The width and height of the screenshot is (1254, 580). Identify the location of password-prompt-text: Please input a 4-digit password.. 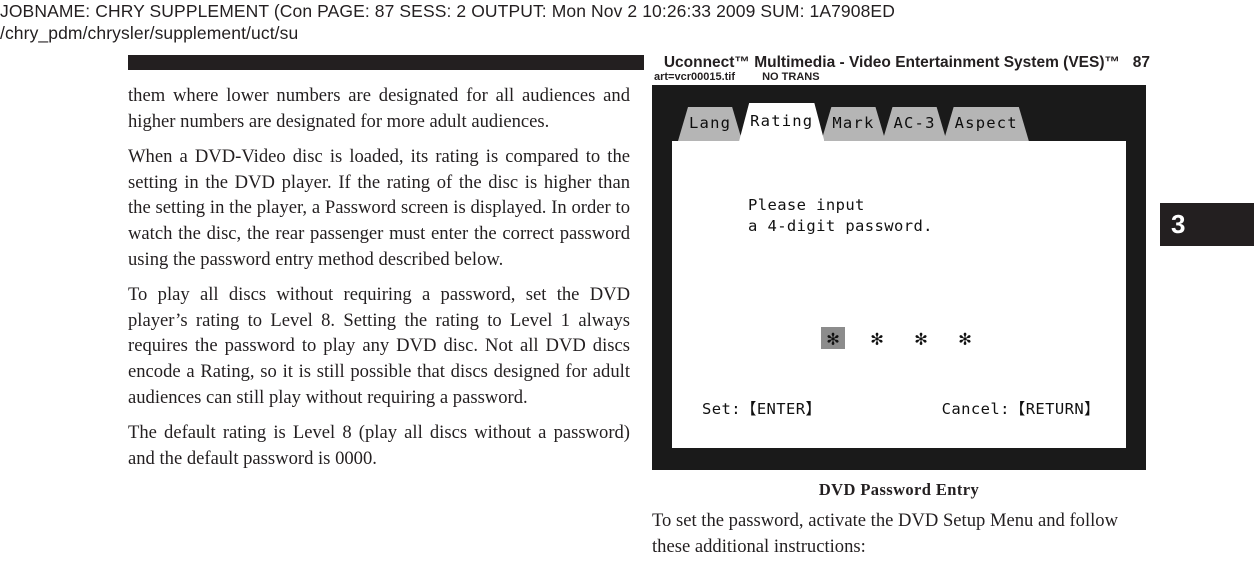
(840, 215).